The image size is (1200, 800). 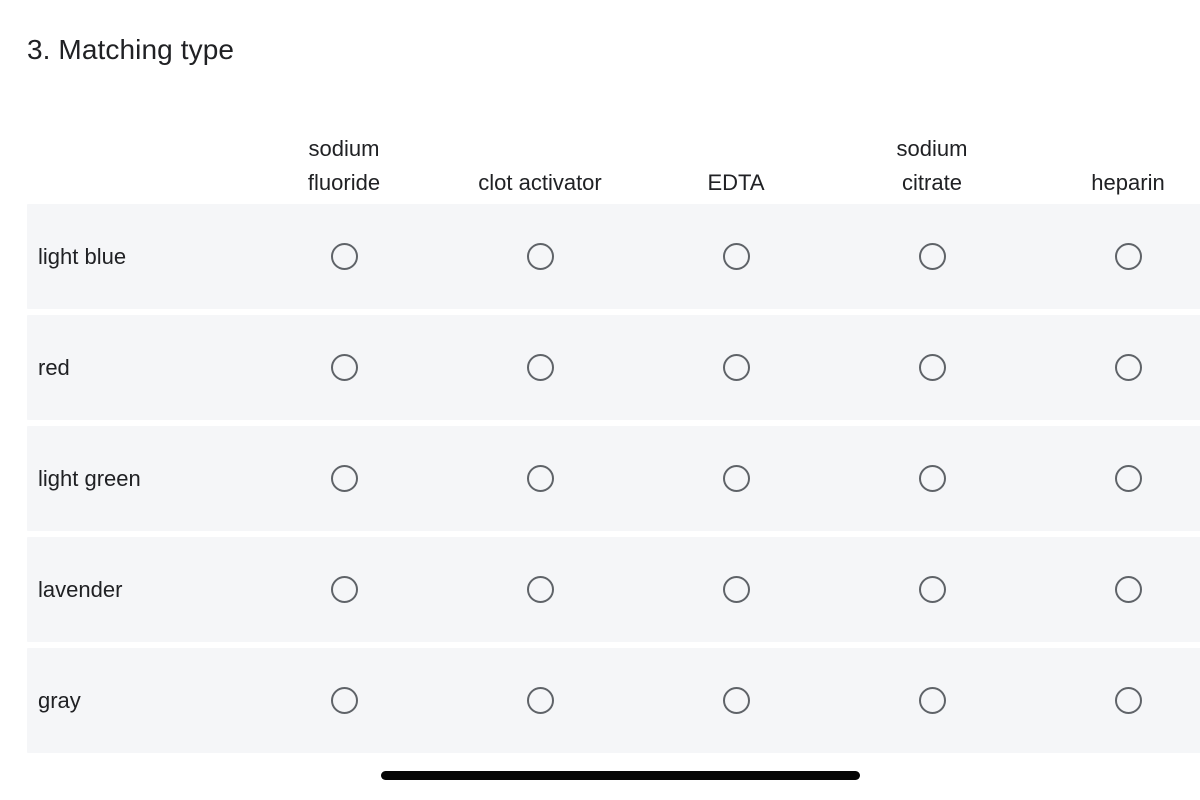 I want to click on radio-cell-red-heparin, so click(x=1115, y=367).